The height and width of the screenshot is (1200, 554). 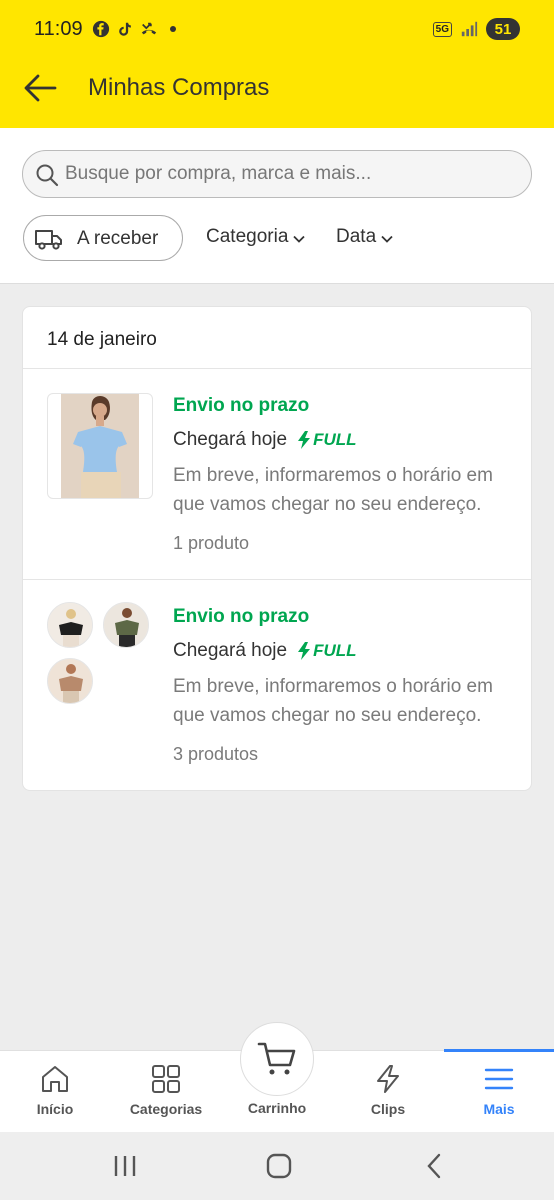 I want to click on app-header: 11:09 5G 51 Minhas Compras, so click(x=277, y=64).